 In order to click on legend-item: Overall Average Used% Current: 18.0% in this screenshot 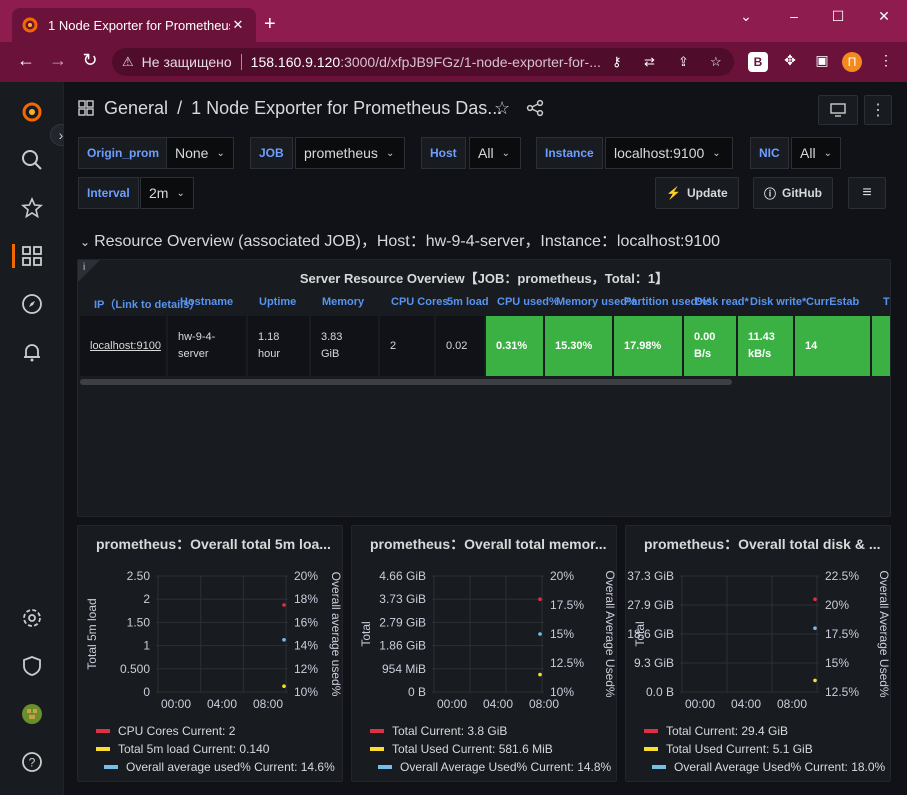, I will do `click(768, 767)`.